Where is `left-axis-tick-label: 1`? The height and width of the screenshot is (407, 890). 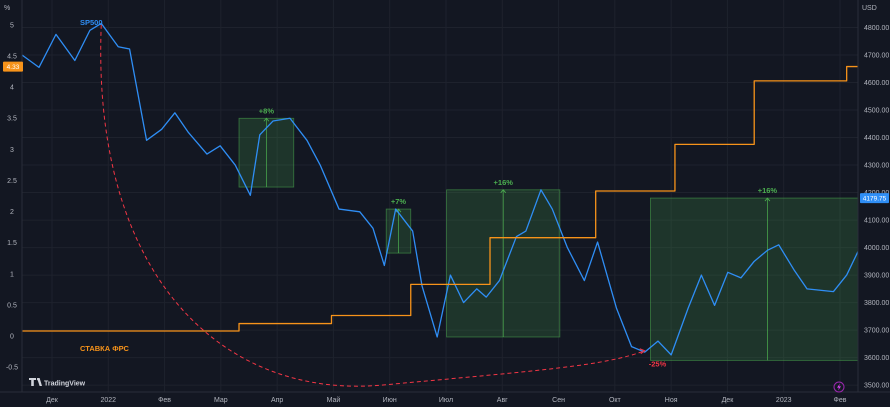
left-axis-tick-label: 1 is located at coordinates (12, 274).